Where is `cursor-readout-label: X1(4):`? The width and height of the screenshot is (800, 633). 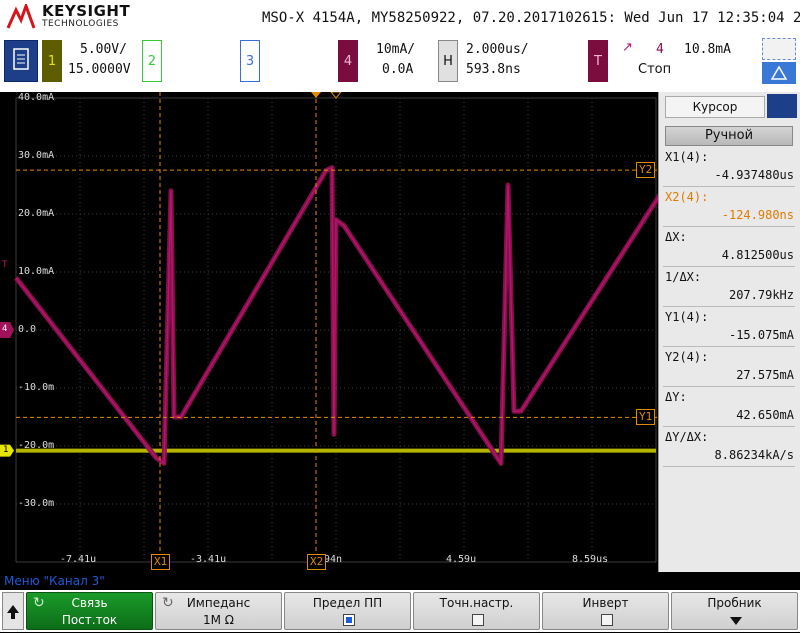
cursor-readout-label: X1(4): is located at coordinates (687, 157).